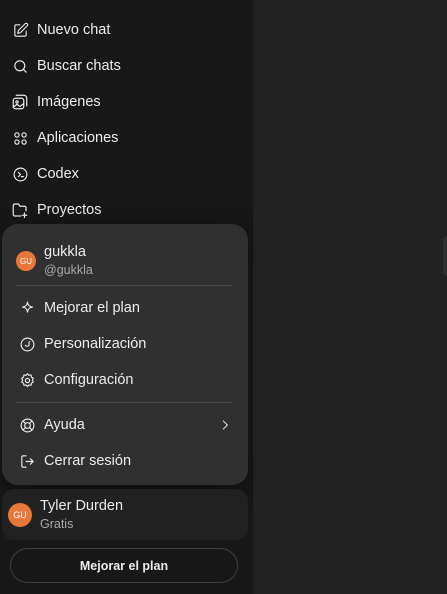 Image resolution: width=447 pixels, height=594 pixels. Describe the element at coordinates (126, 174) in the screenshot. I see `codex-button: Codex` at that location.